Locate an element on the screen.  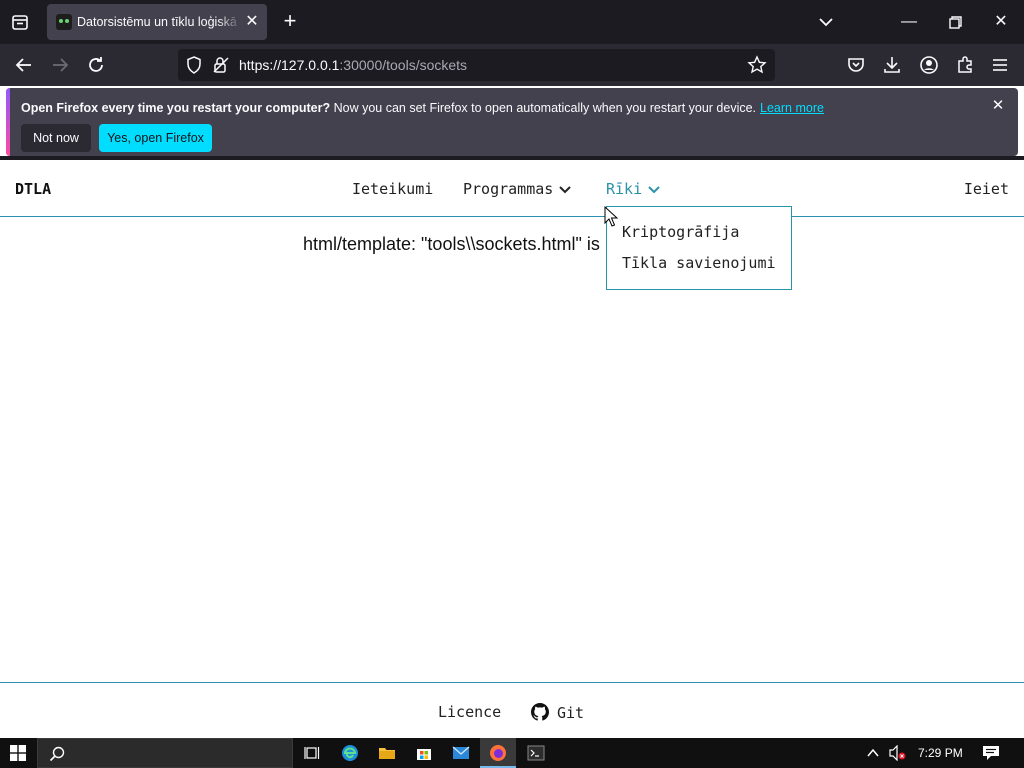
tab-title: Datorsistēmu un tīklu loģiskā a is located at coordinates (159, 22).